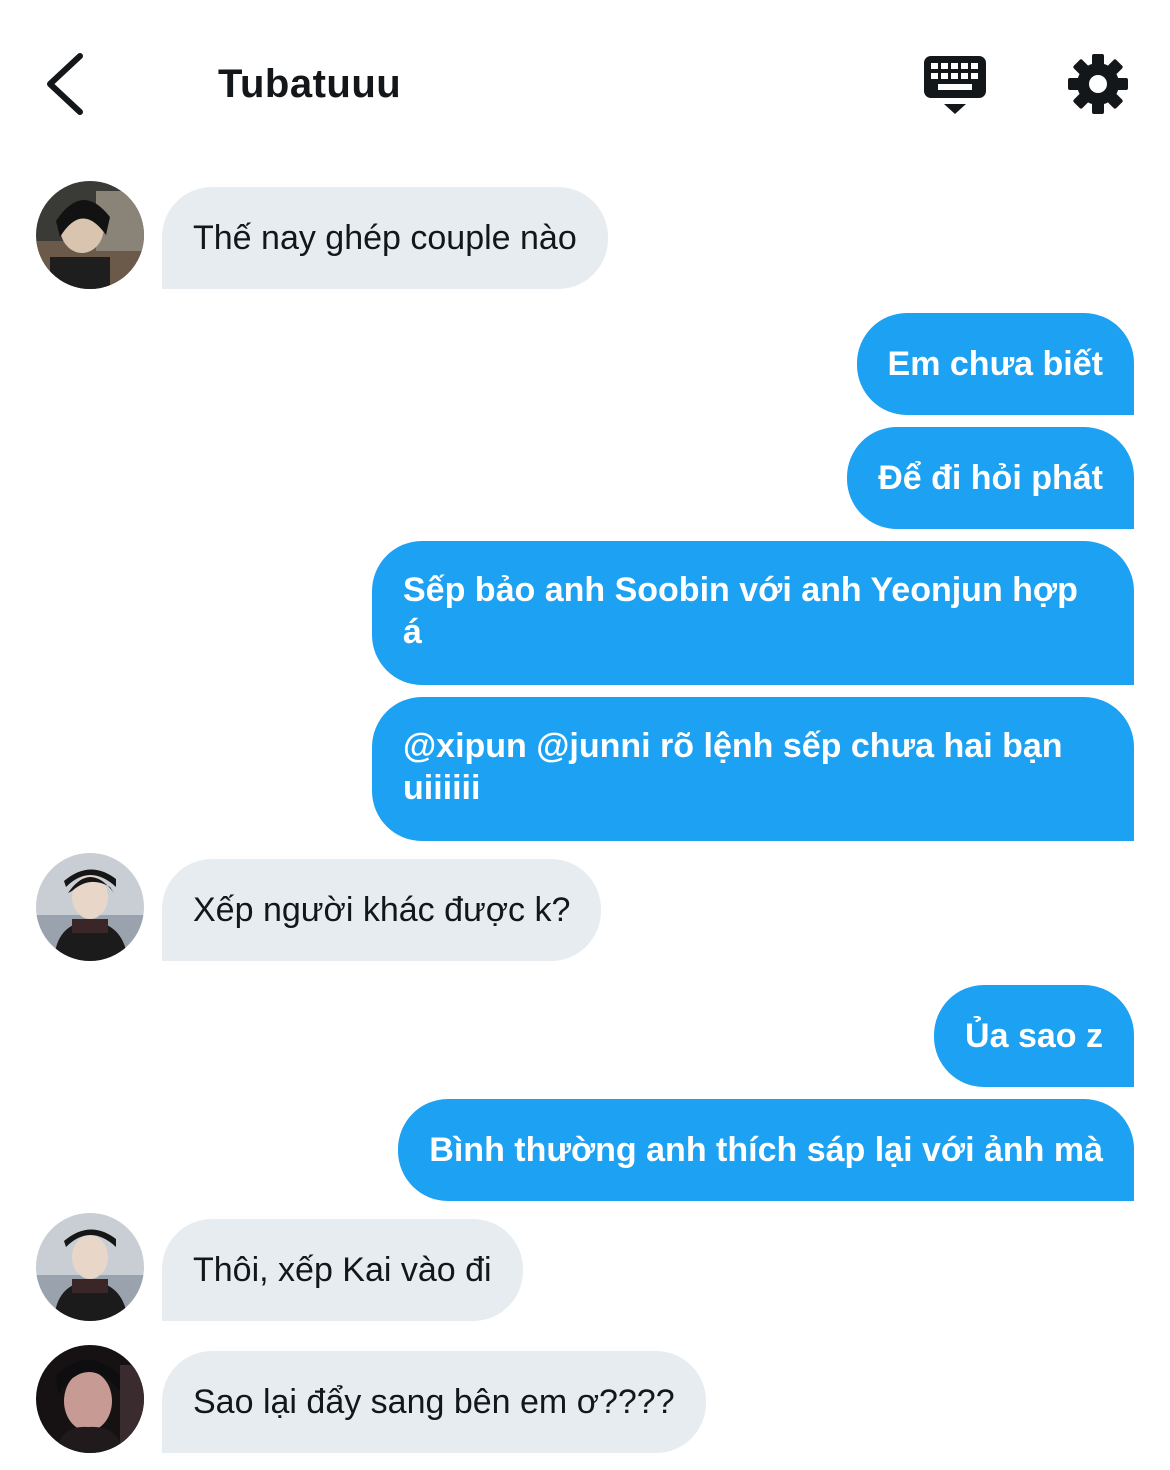 Image resolution: width=1170 pixels, height=1470 pixels. Describe the element at coordinates (342, 1270) in the screenshot. I see `incoming-message-bubble: Thôi, xếp Kai vào đi` at that location.